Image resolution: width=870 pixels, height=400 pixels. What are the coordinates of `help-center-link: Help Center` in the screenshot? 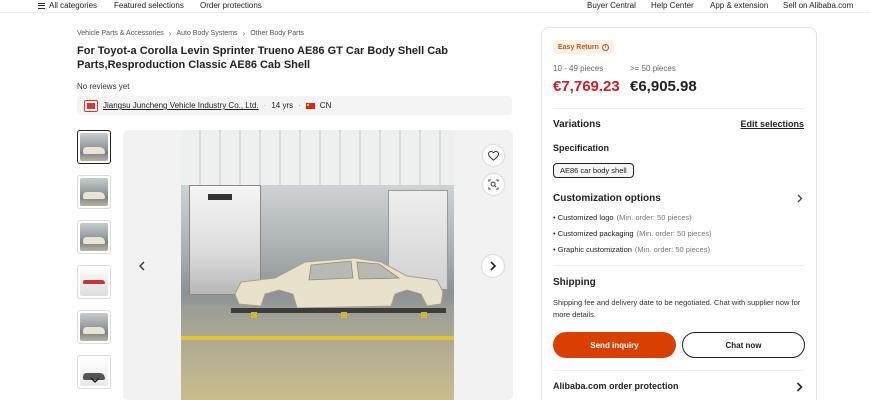 It's located at (672, 5).